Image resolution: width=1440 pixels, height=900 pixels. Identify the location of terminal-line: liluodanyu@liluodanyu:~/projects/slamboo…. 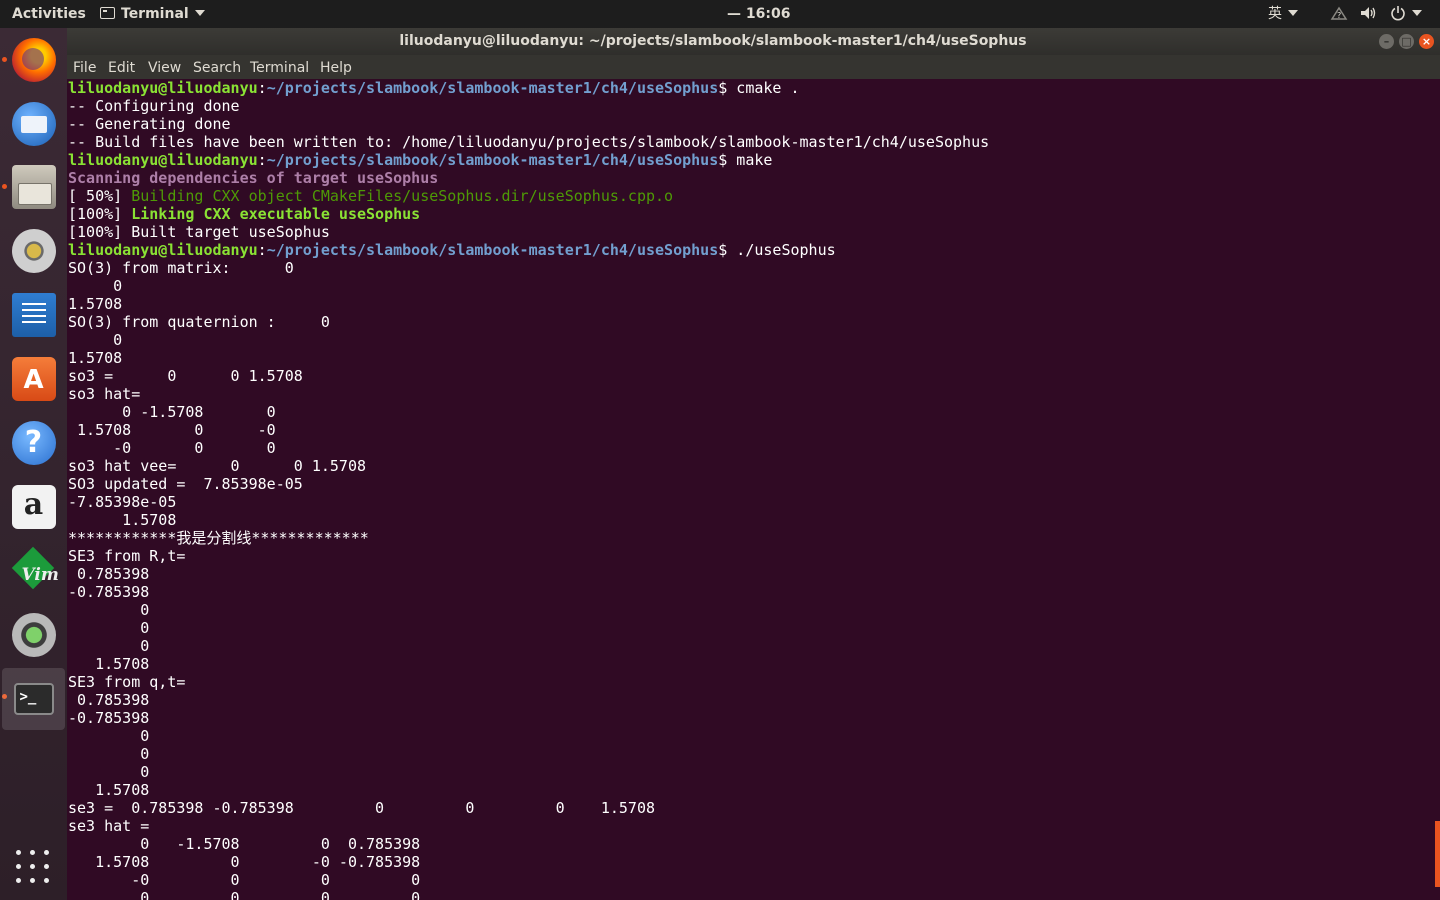
(528, 88).